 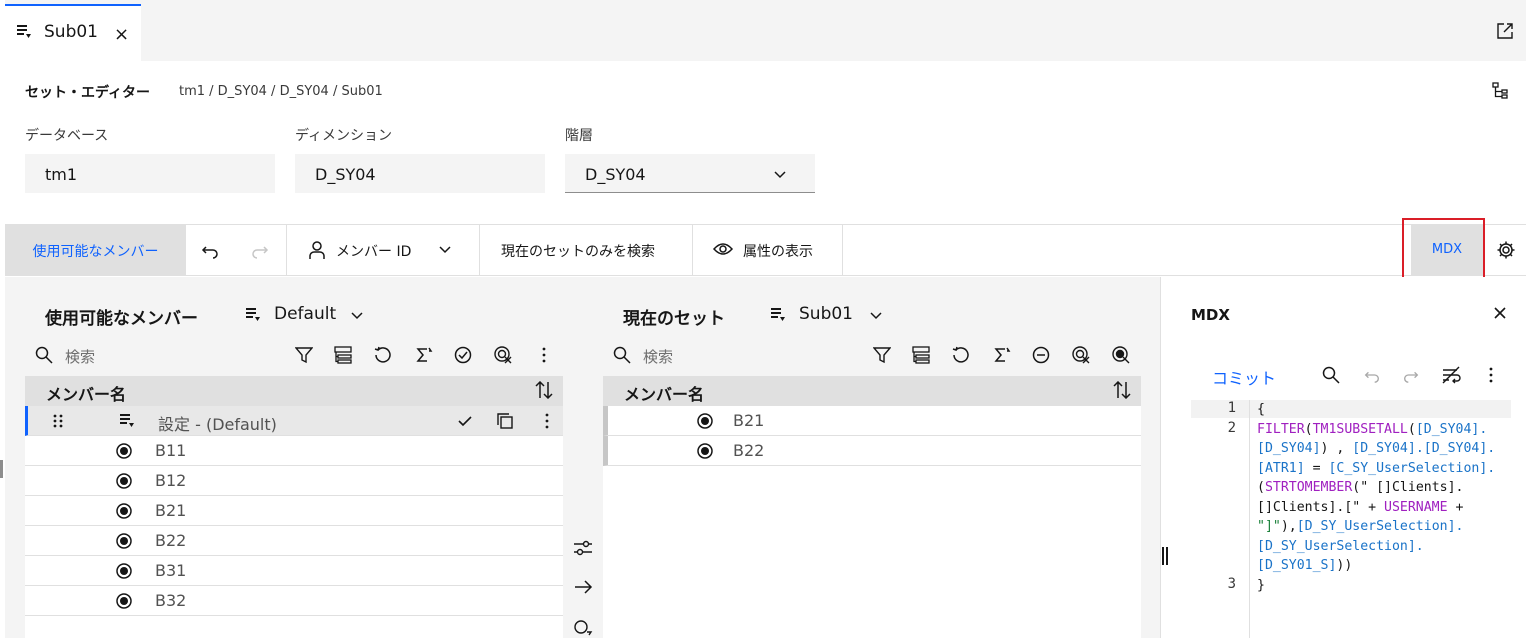 I want to click on mdx-panel-title: MDX, so click(x=1210, y=315).